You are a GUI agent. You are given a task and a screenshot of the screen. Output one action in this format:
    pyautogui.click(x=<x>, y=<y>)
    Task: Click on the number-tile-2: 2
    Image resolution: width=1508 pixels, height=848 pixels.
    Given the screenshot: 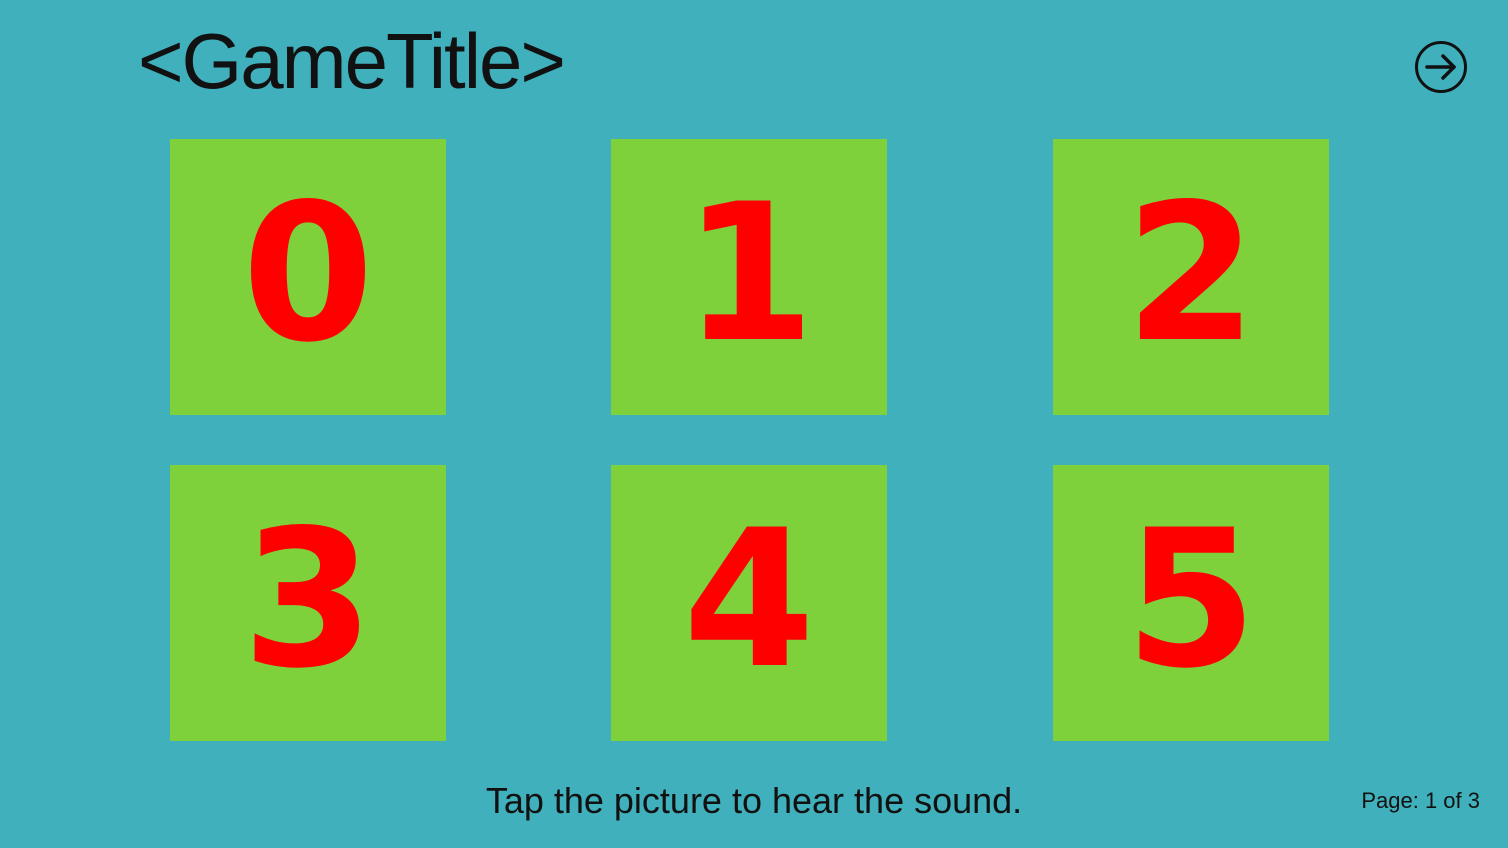 What is the action you would take?
    pyautogui.click(x=1191, y=277)
    